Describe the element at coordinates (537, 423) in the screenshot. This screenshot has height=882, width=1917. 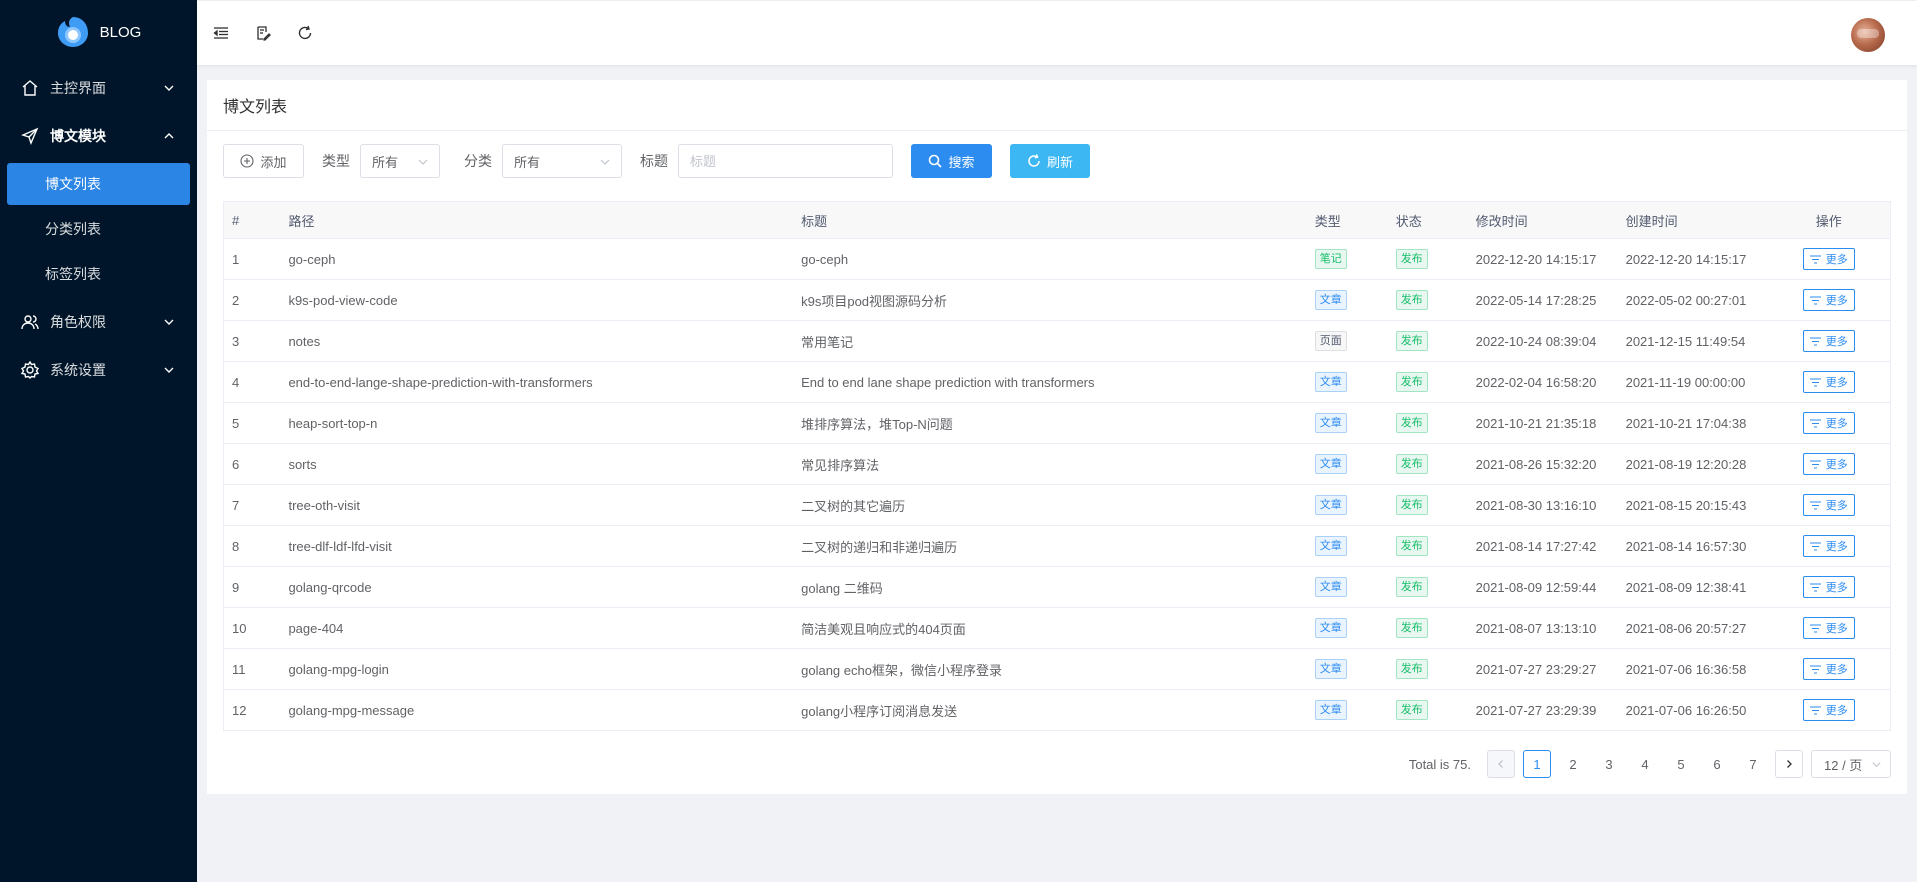
I see `cell-path: heap-sort-top-n` at that location.